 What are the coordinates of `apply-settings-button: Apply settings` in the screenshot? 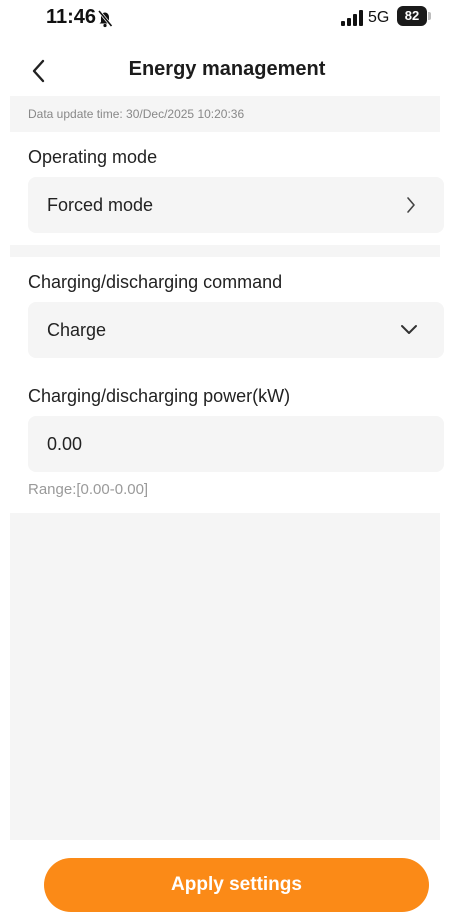 It's located at (236, 885).